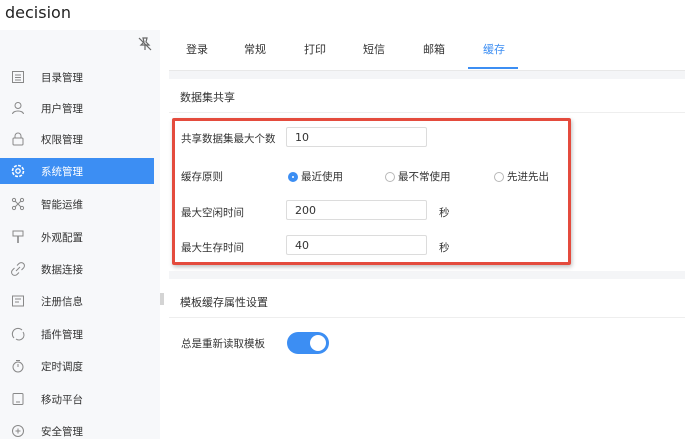 The height and width of the screenshot is (444, 685). I want to click on sidebar-item-ops: 智能运维, so click(77, 204).